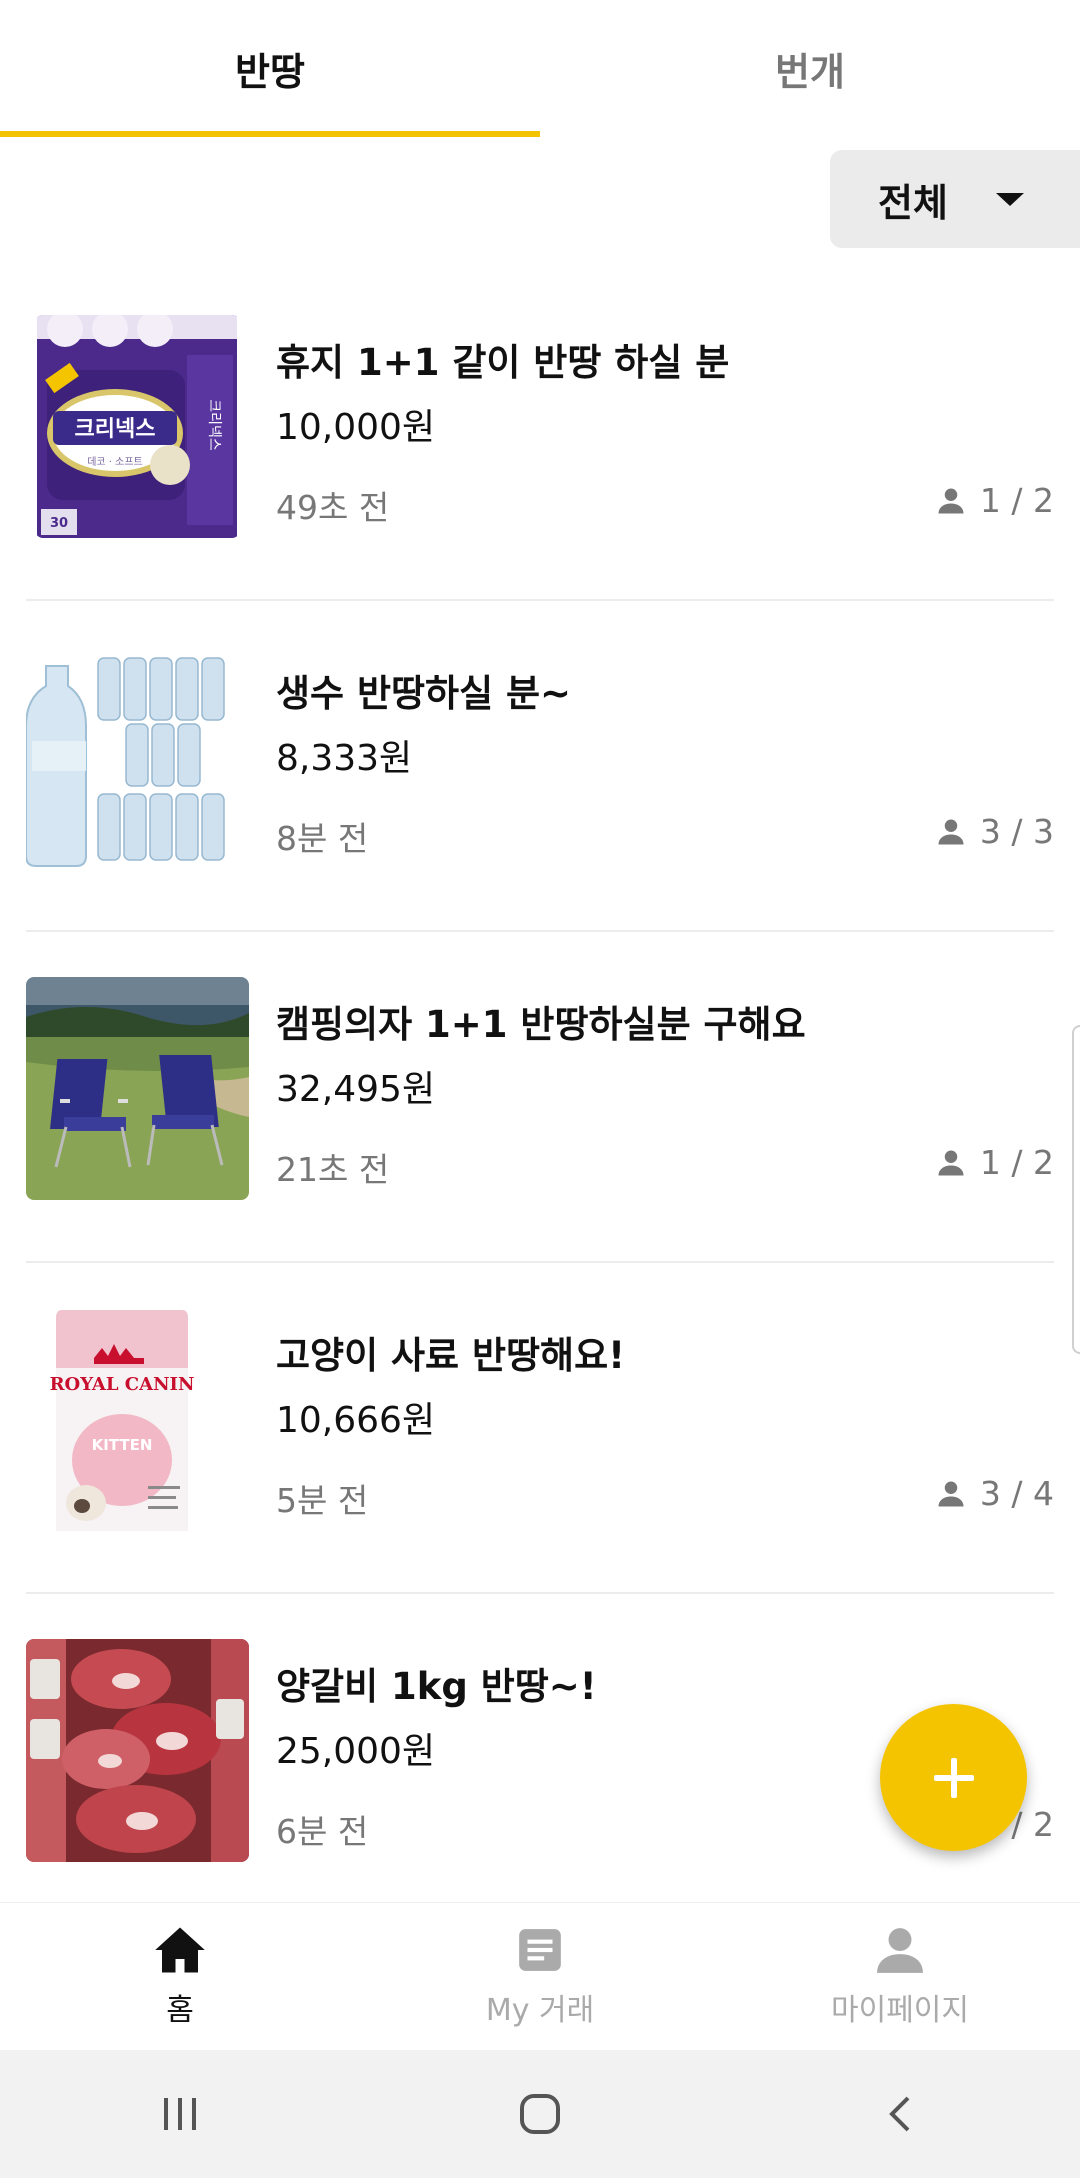 Image resolution: width=1080 pixels, height=2178 pixels. What do you see at coordinates (913, 202) in the screenshot?
I see `filter-label: 전체` at bounding box center [913, 202].